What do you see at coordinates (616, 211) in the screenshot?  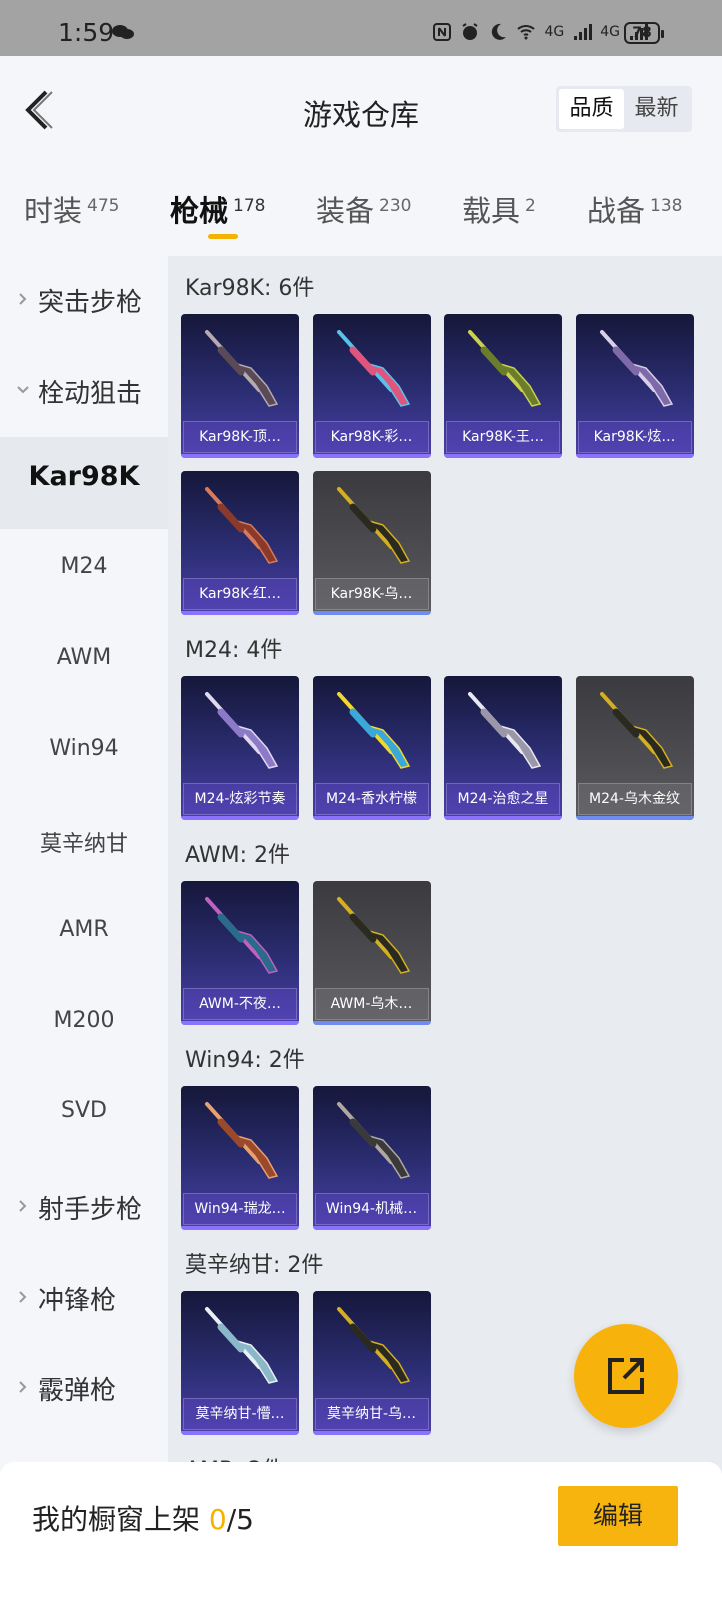 I see `tab-label: 战备` at bounding box center [616, 211].